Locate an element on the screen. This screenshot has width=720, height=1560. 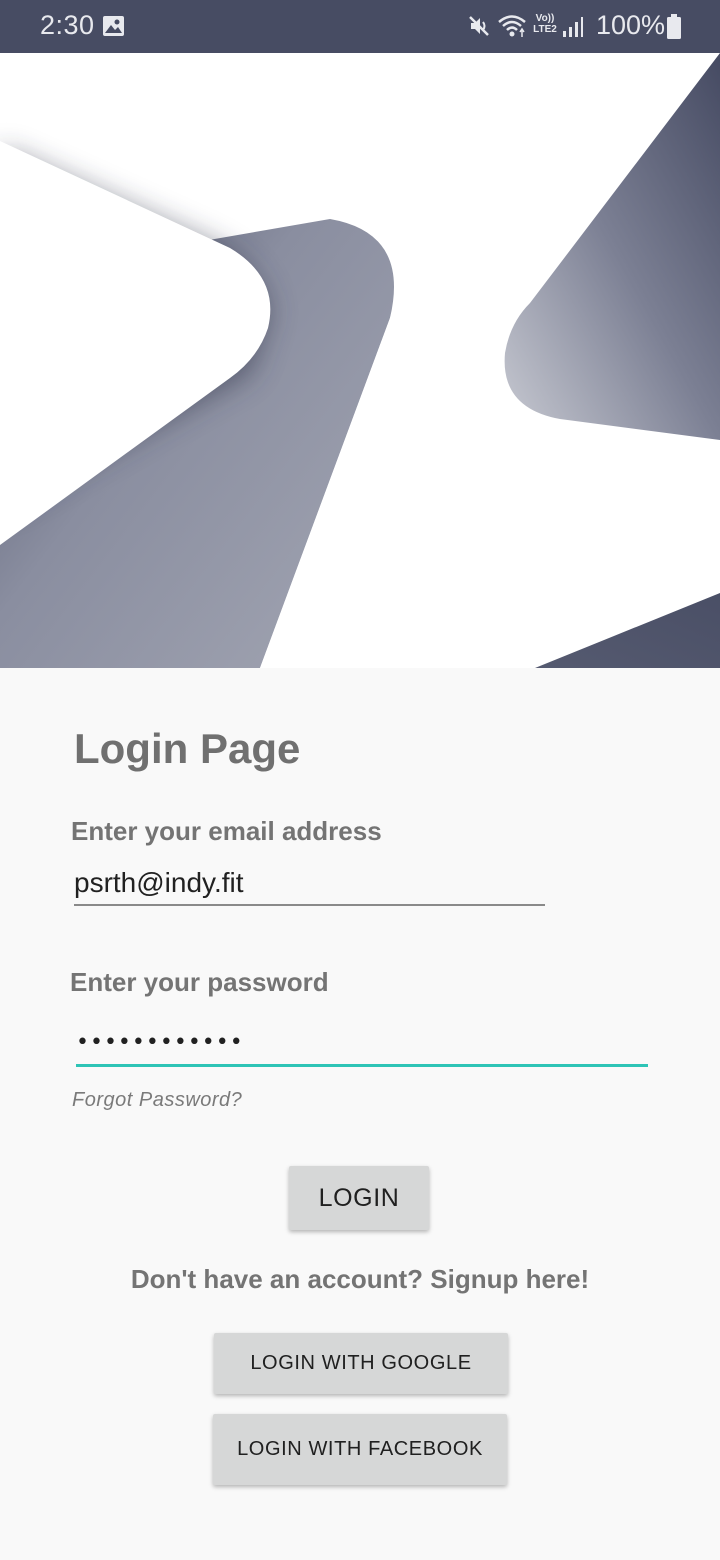
login-button: LOGIN is located at coordinates (359, 1198).